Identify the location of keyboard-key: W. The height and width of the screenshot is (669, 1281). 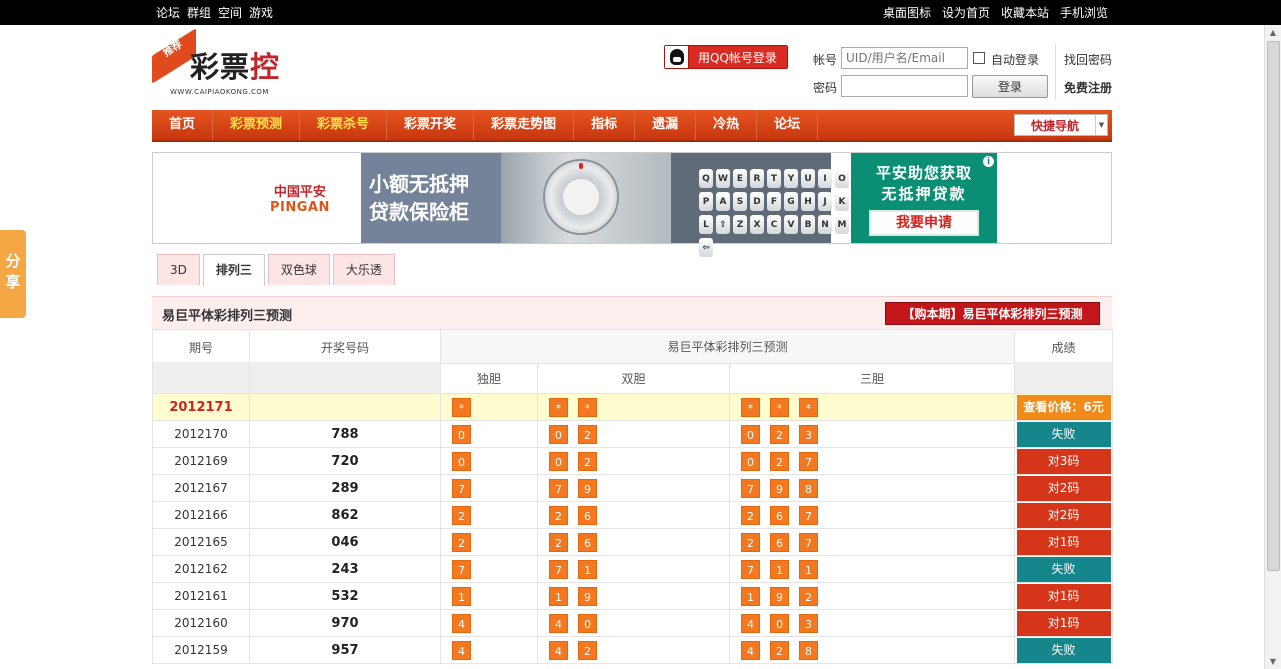
(723, 178).